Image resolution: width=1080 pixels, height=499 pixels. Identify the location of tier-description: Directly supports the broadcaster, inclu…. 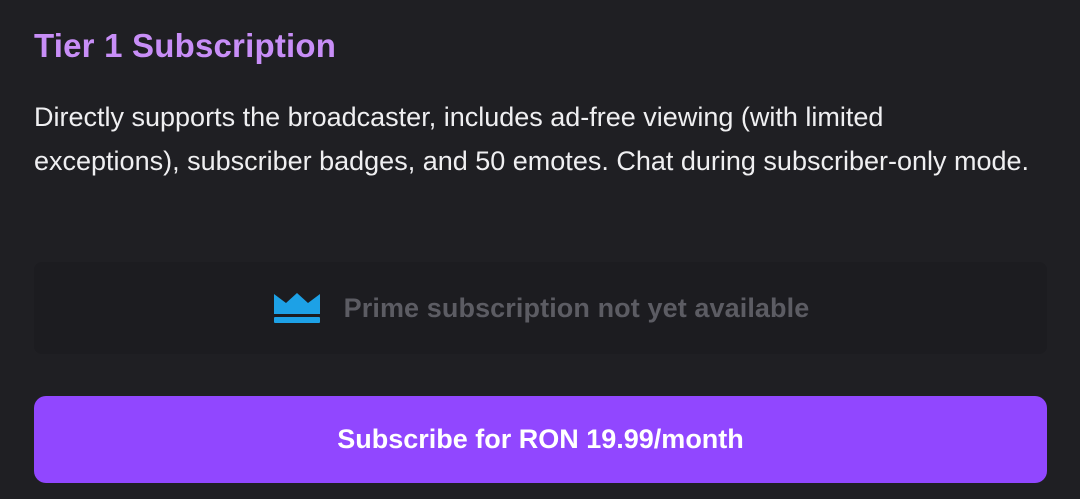
(532, 139).